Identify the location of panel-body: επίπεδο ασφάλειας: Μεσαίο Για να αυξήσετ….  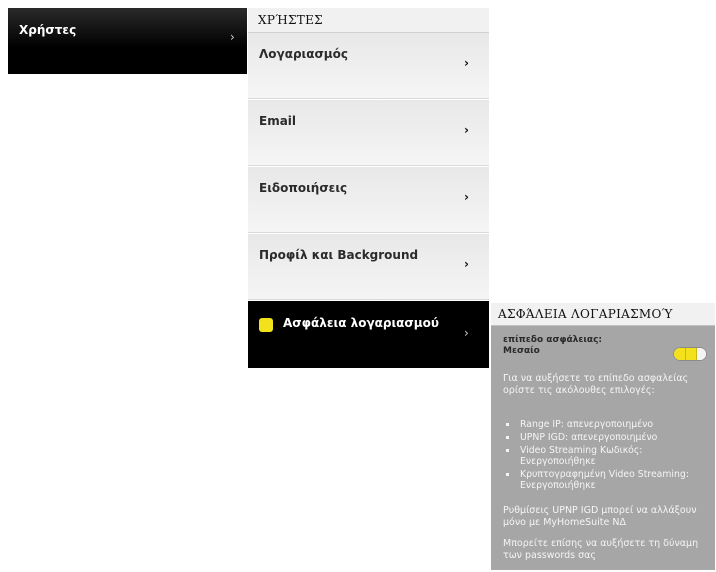
(603, 448).